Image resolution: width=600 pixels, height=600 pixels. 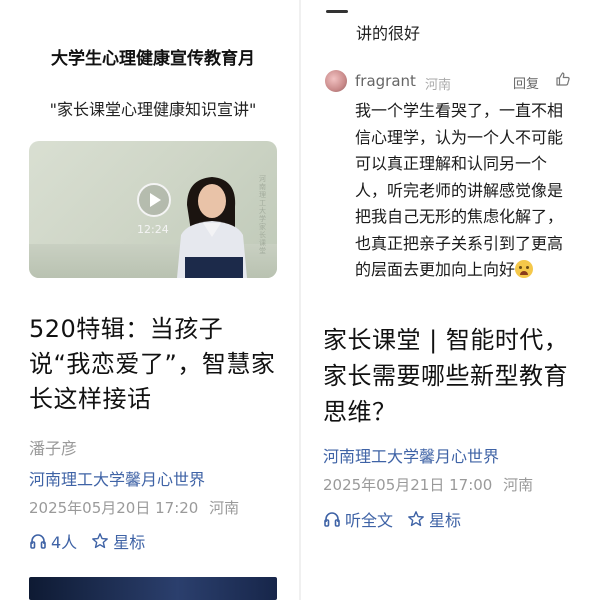 I want to click on play-icon, so click(x=154, y=200).